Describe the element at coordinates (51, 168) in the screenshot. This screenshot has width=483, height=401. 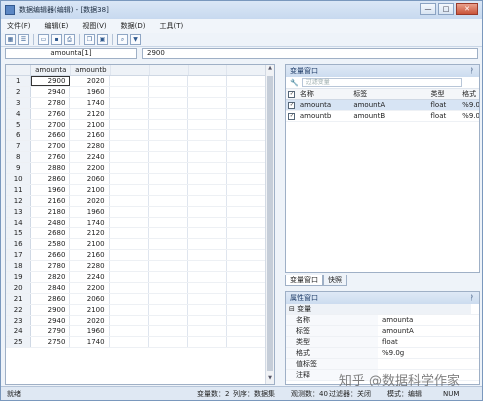
I see `table-cell: 2880` at that location.